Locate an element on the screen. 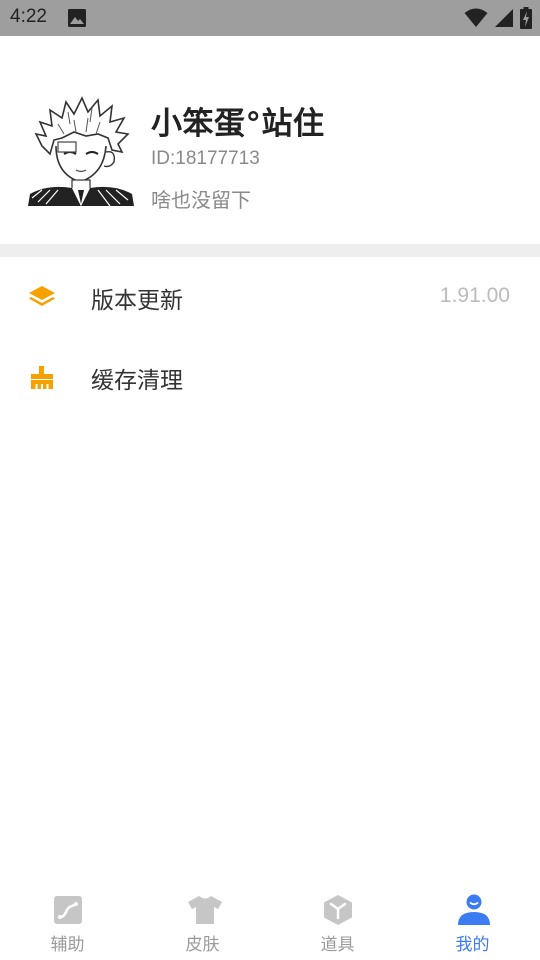 The height and width of the screenshot is (960, 540). layers-icon is located at coordinates (42, 297).